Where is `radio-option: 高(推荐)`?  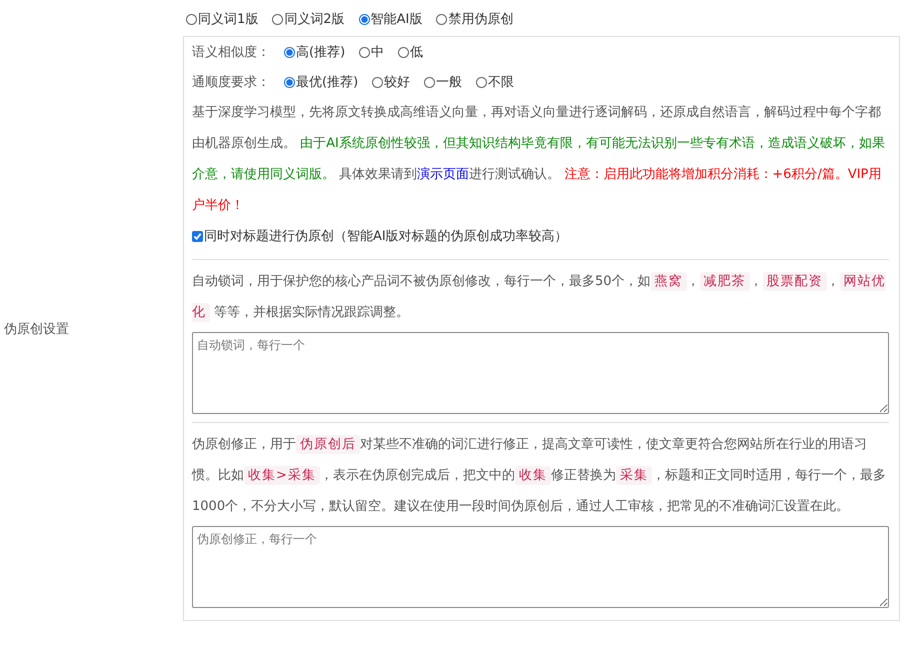 radio-option: 高(推荐) is located at coordinates (315, 52).